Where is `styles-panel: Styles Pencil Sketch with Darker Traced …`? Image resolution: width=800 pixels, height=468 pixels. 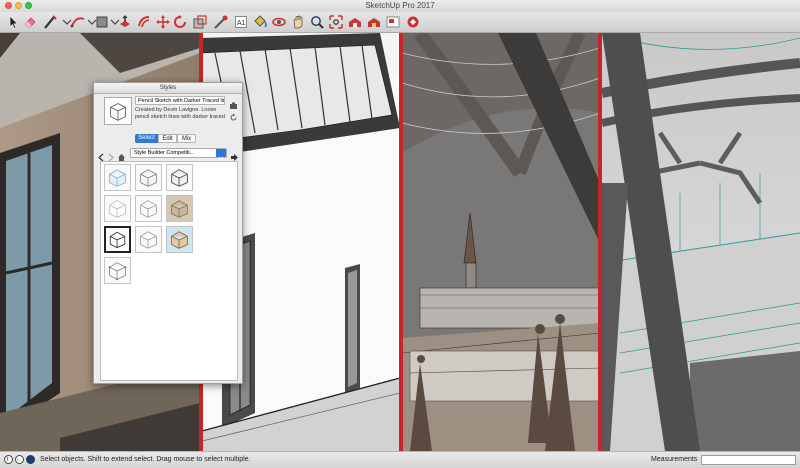 styles-panel: Styles Pencil Sketch with Darker Traced … is located at coordinates (168, 233).